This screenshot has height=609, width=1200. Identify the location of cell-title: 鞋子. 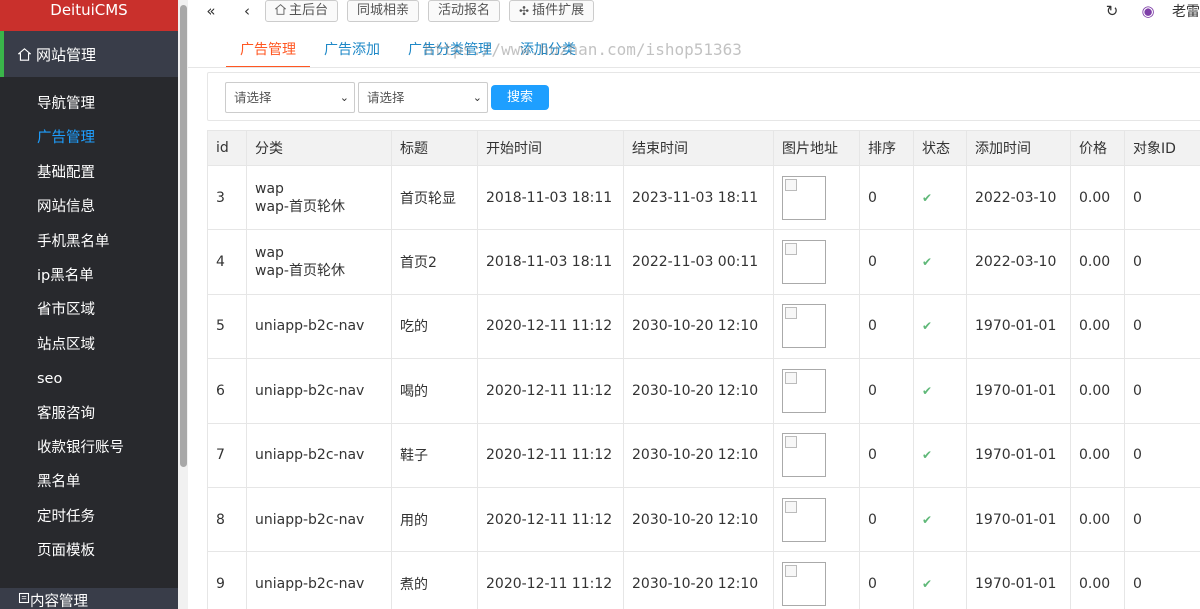
(434, 455).